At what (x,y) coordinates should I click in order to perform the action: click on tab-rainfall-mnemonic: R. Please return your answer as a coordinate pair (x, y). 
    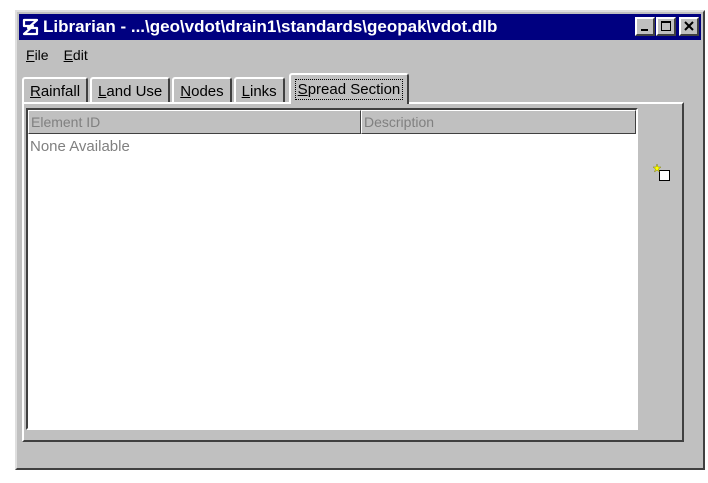
    Looking at the image, I should click on (35, 91).